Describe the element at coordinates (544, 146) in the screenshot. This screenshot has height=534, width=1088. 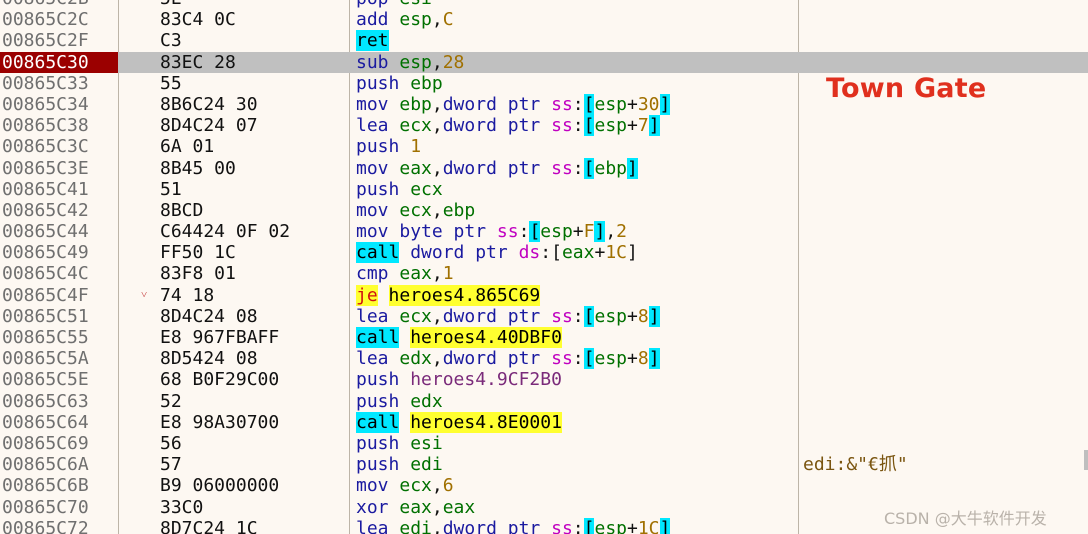
I see `instruction-row: 00865C3C 6A 01 push 1` at that location.